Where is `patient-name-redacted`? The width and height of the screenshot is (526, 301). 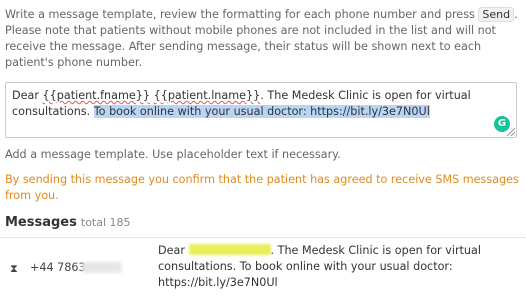
patient-name-redacted is located at coordinates (229, 249).